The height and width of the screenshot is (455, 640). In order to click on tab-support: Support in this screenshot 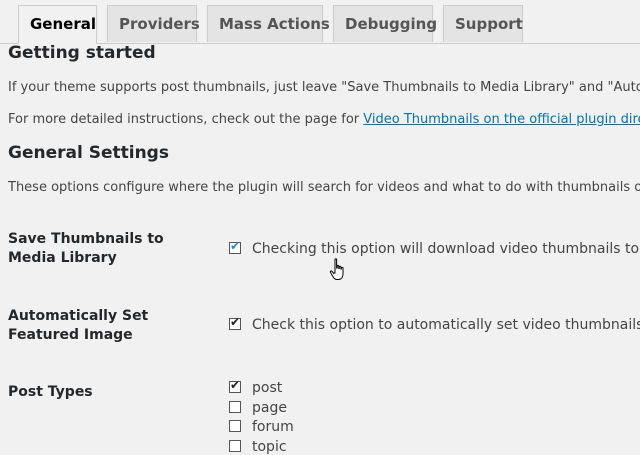, I will do `click(483, 23)`.